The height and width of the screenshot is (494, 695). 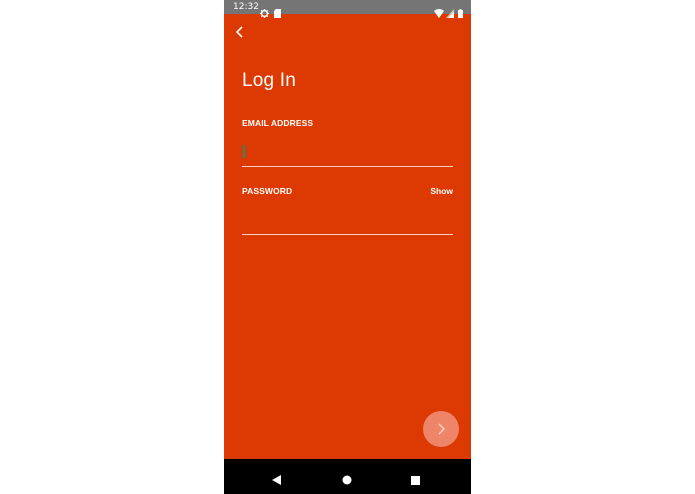 What do you see at coordinates (441, 191) in the screenshot?
I see `show-password-toggle: Show` at bounding box center [441, 191].